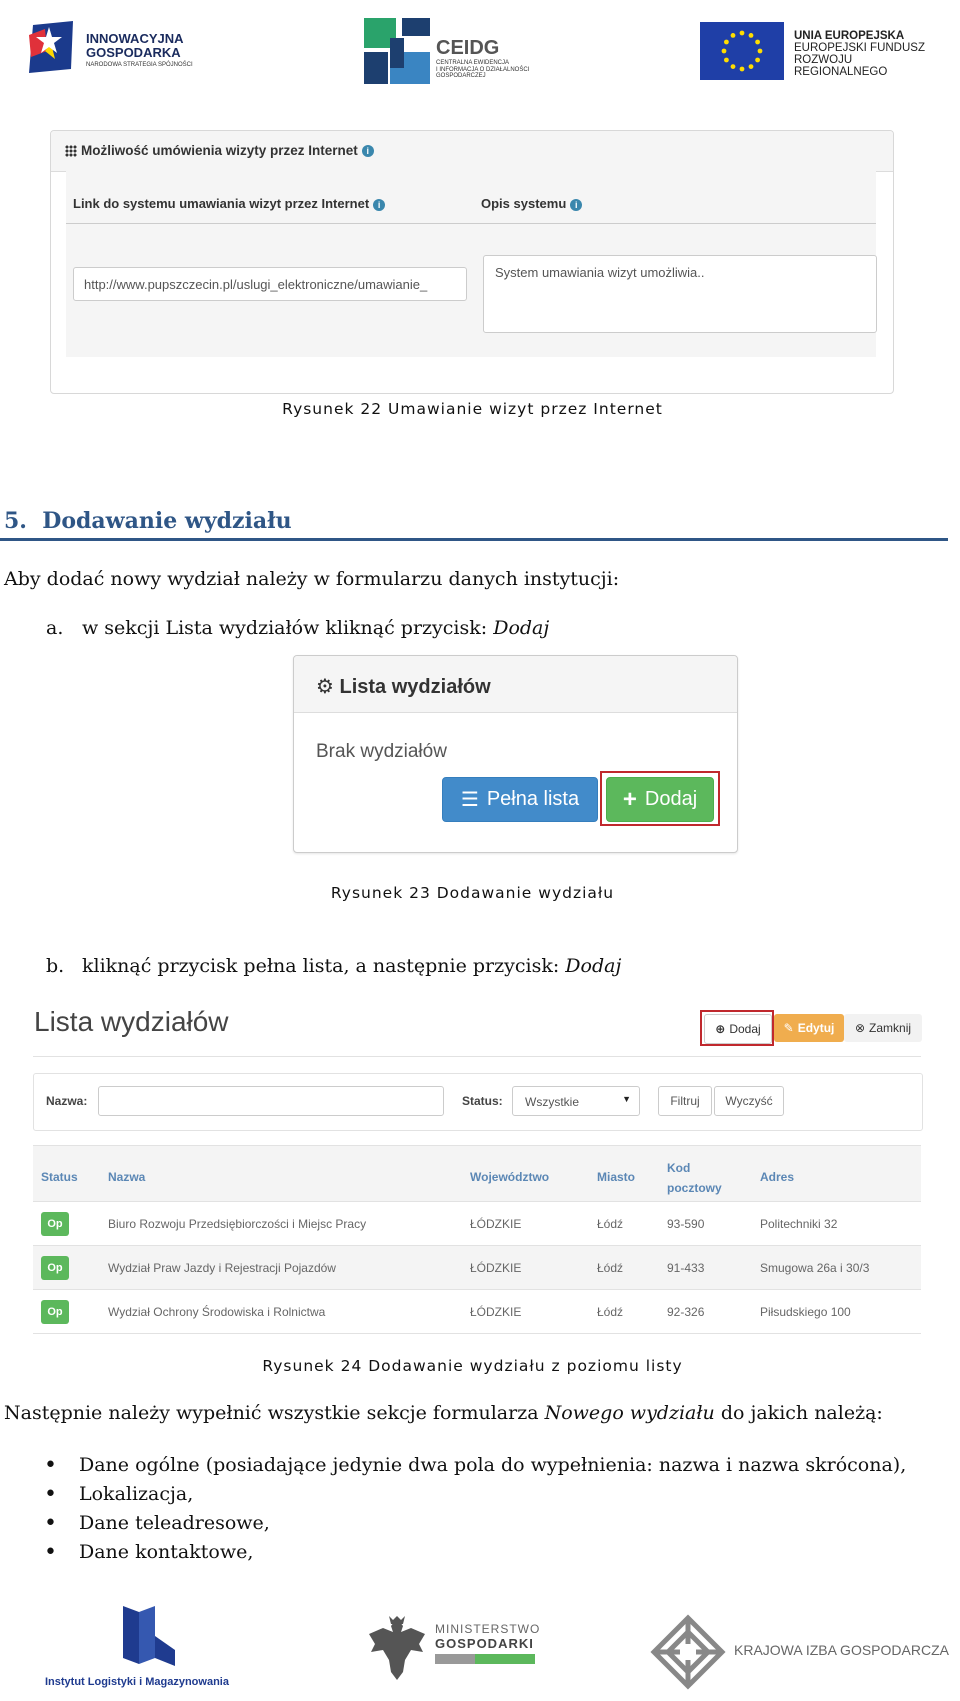 The width and height of the screenshot is (960, 1701). I want to click on full-list-button: ☰ Pełna lista, so click(520, 799).